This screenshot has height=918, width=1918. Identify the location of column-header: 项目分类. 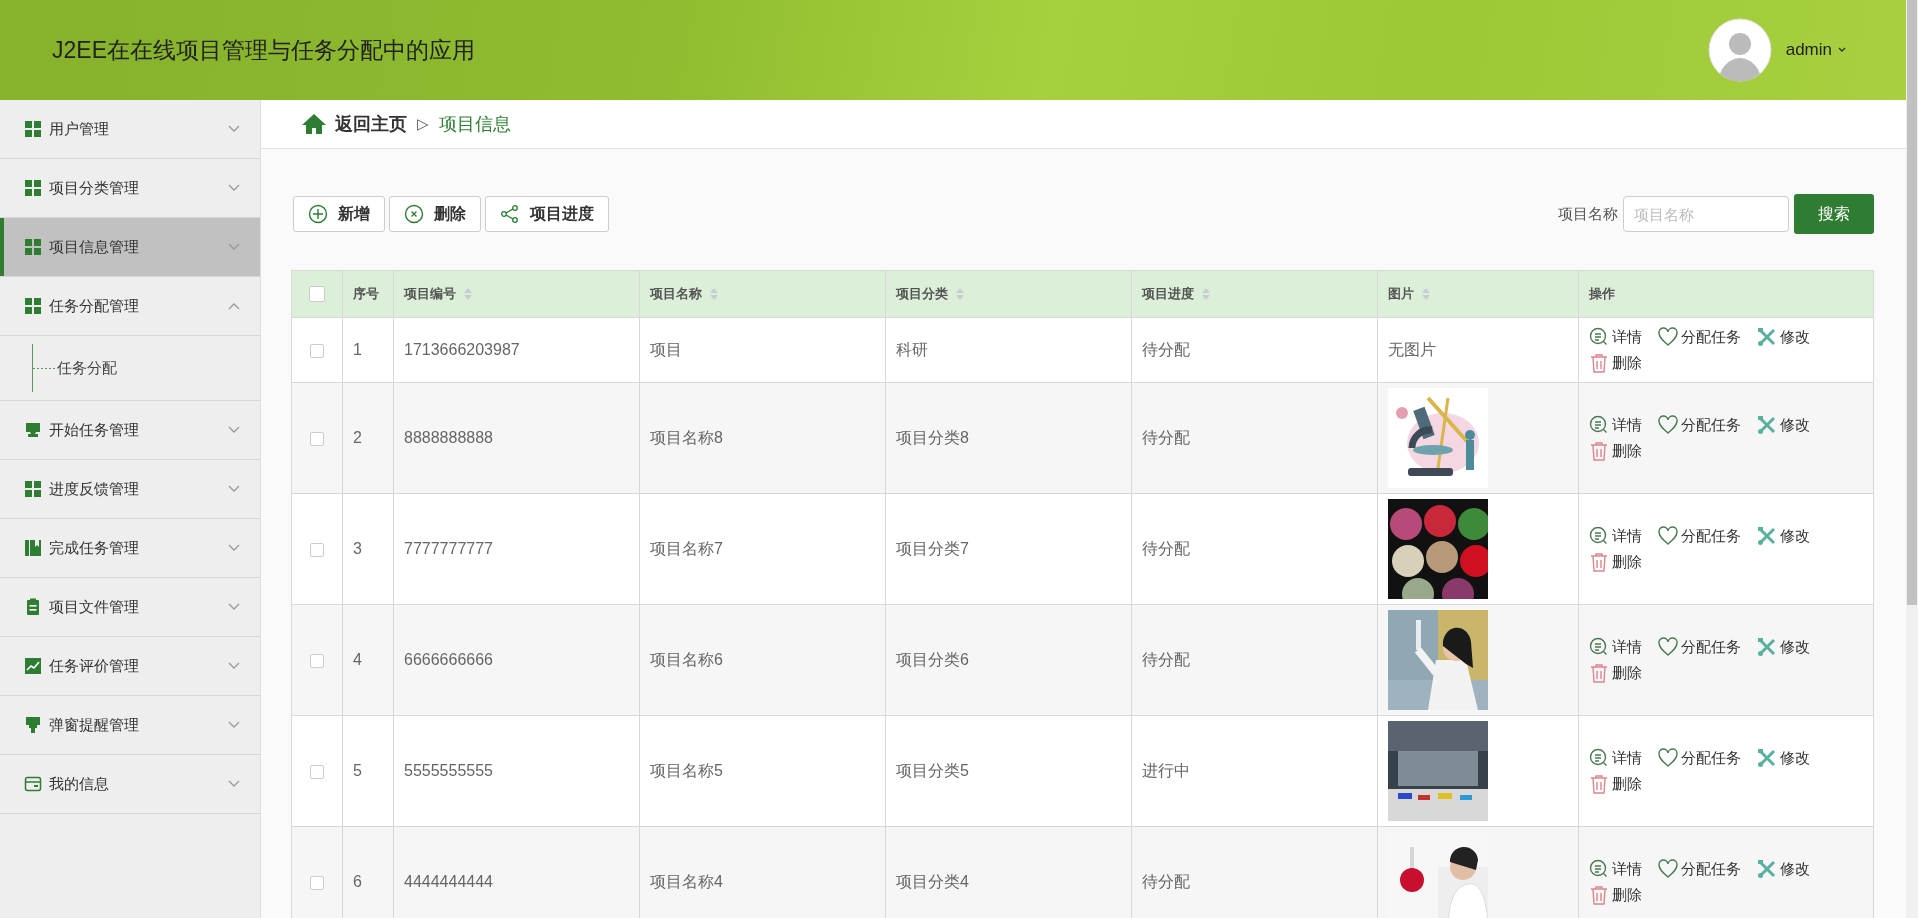
(930, 294).